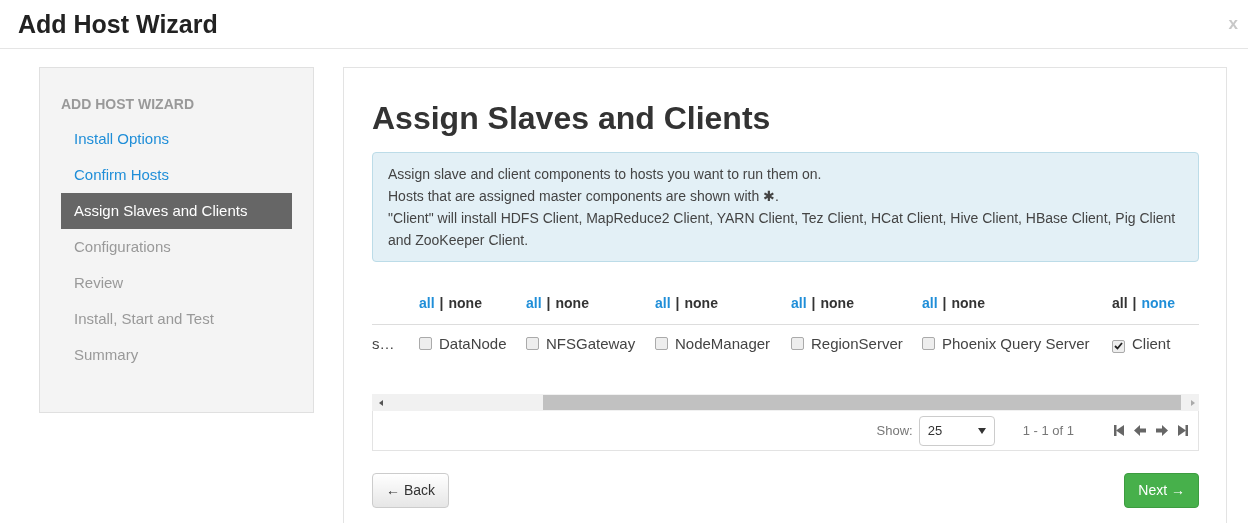 The height and width of the screenshot is (524, 1248). What do you see at coordinates (176, 355) in the screenshot?
I see `sidebar-step: Summary` at bounding box center [176, 355].